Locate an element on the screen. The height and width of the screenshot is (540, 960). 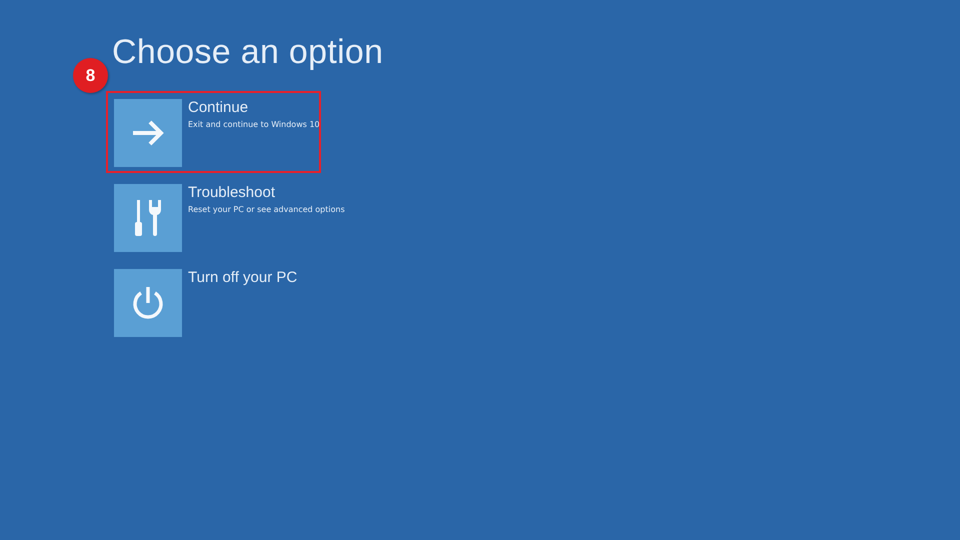
option-label: Troubleshoot is located at coordinates (266, 192).